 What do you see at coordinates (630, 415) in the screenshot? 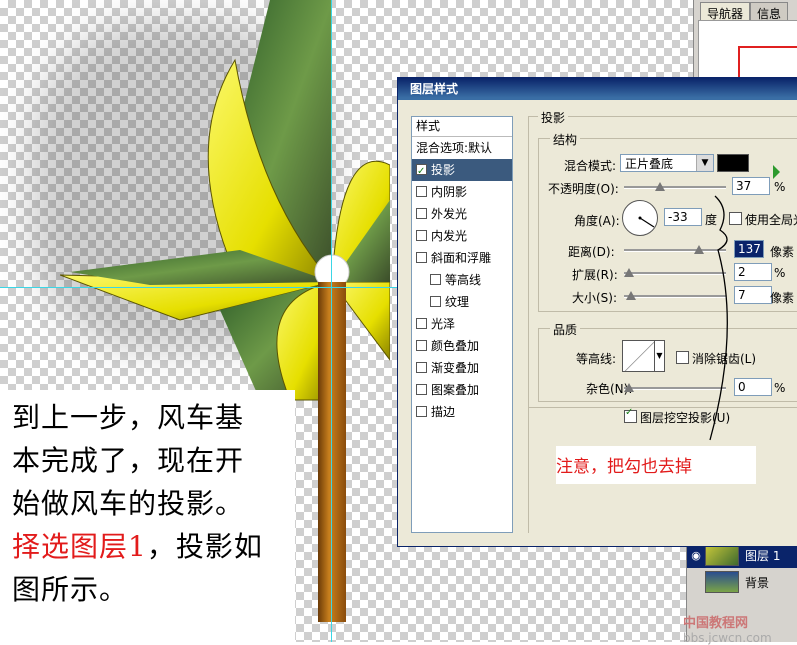
I see `knockout-checkbox` at bounding box center [630, 415].